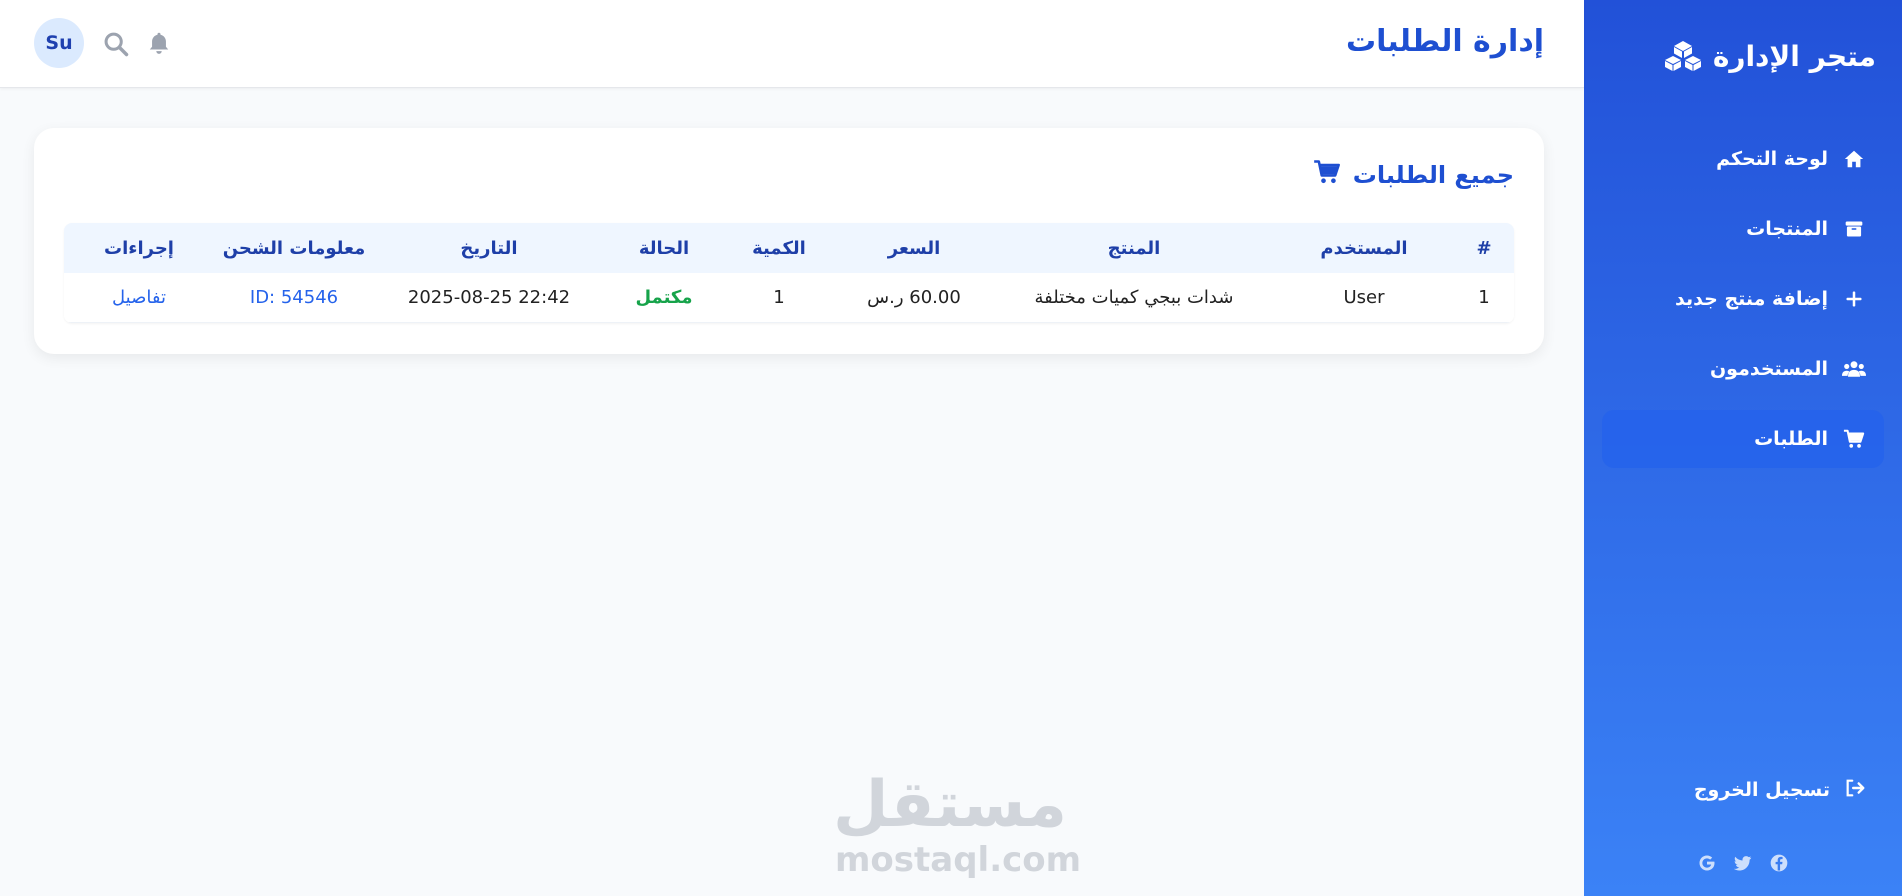 This screenshot has height=896, width=1902. I want to click on google-icon, so click(1707, 863).